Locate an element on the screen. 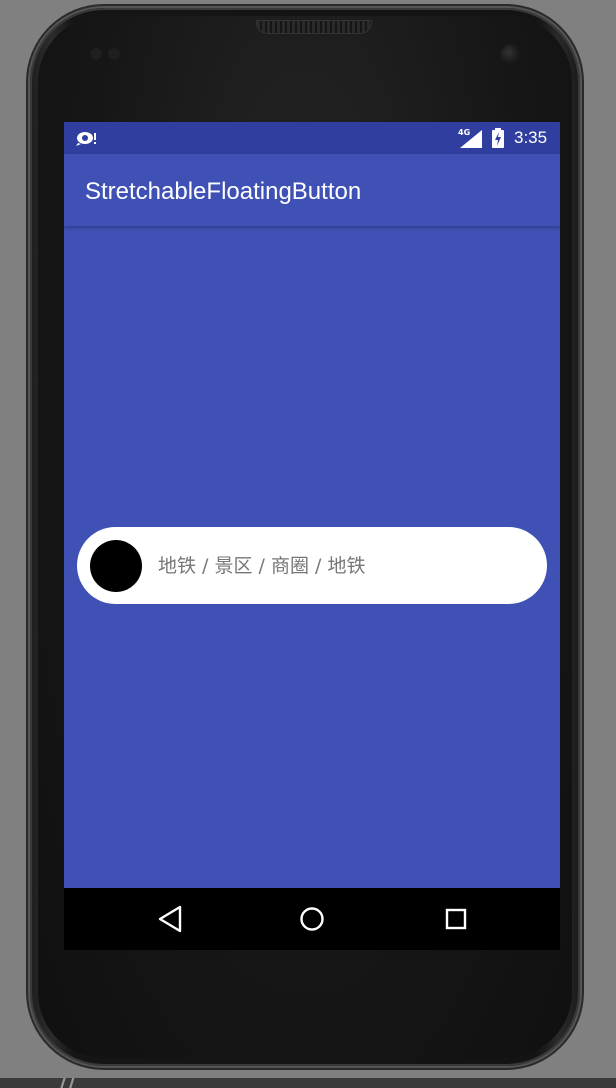 Image resolution: width=616 pixels, height=1088 pixels. app-title: StretchableFloatingButton is located at coordinates (223, 191).